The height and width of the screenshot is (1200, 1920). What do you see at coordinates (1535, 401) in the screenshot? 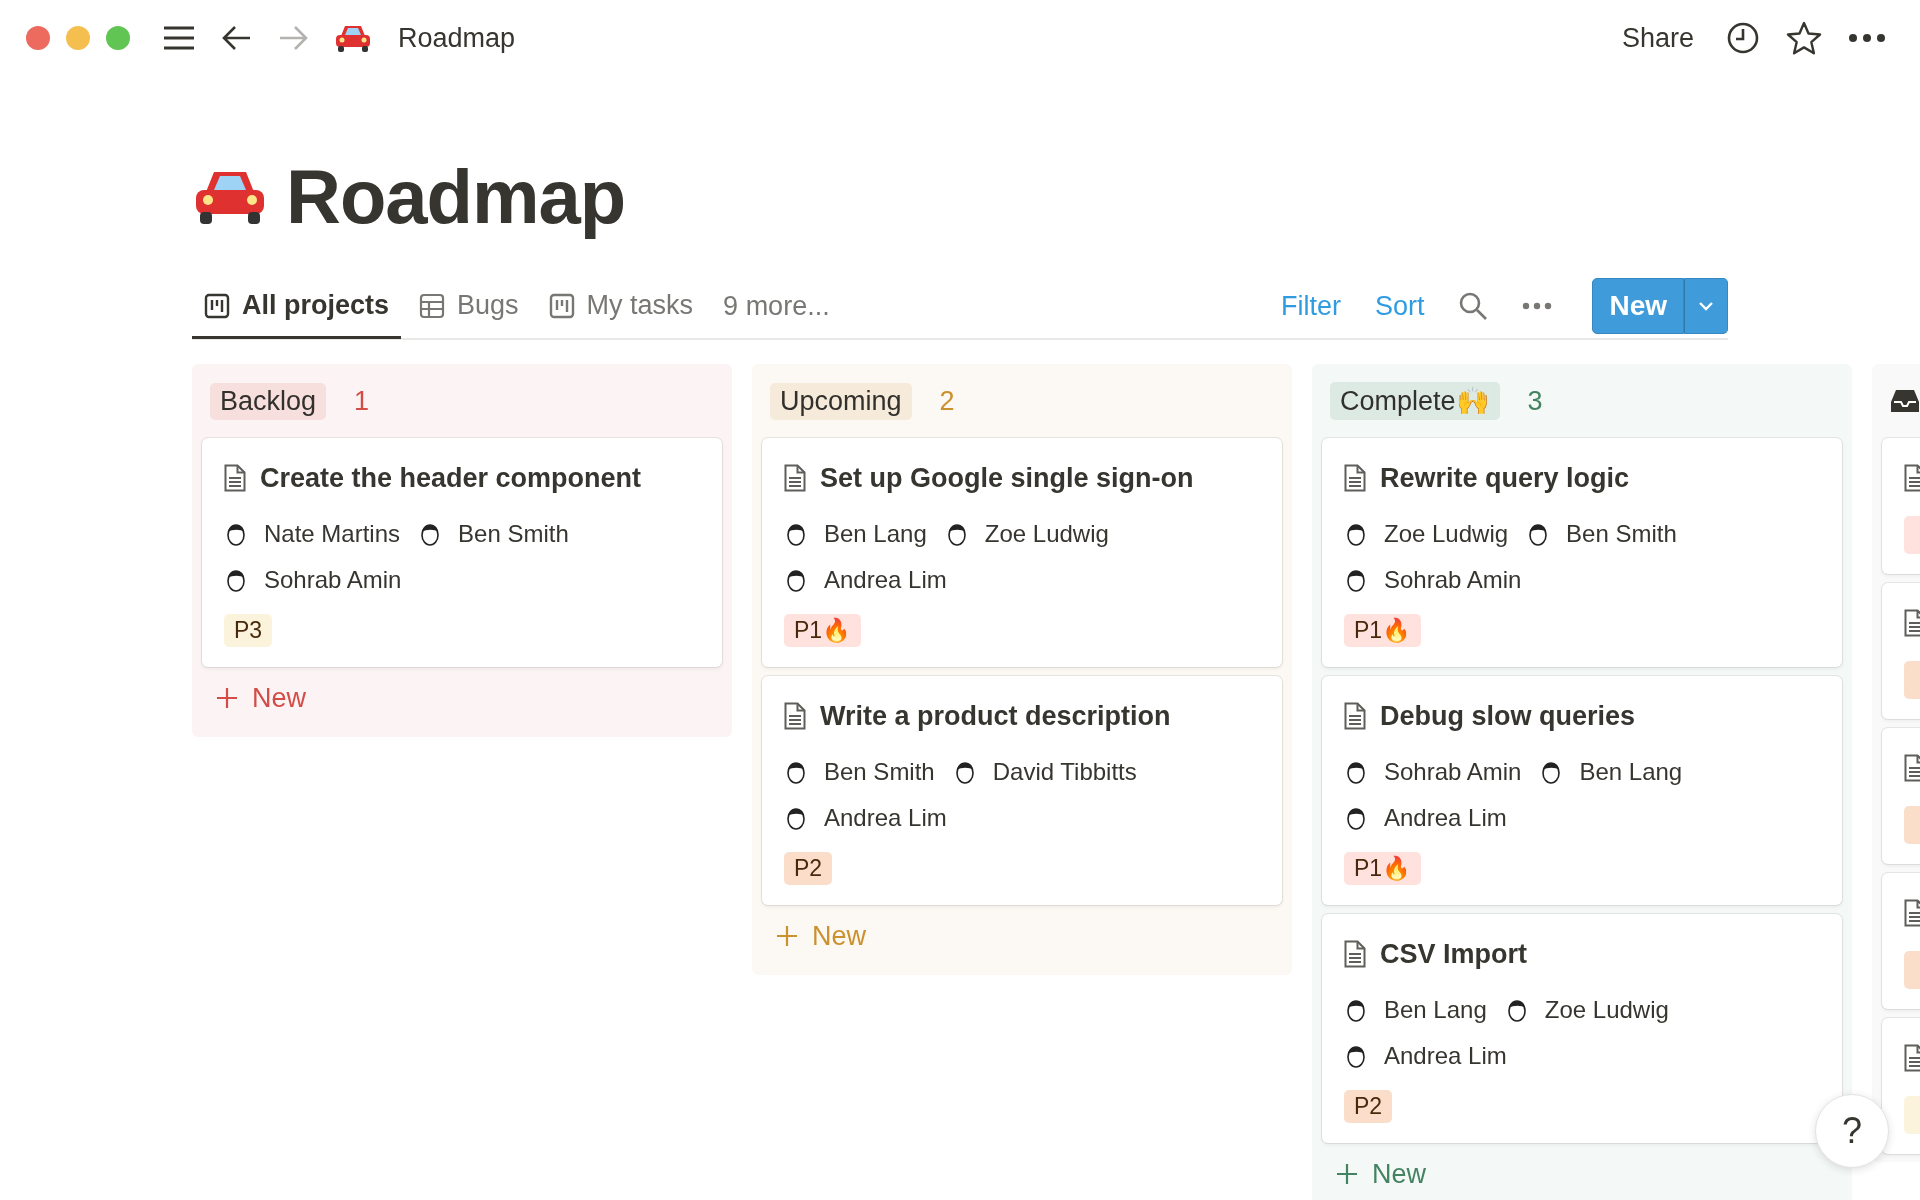
I see `column-count: 3` at bounding box center [1535, 401].